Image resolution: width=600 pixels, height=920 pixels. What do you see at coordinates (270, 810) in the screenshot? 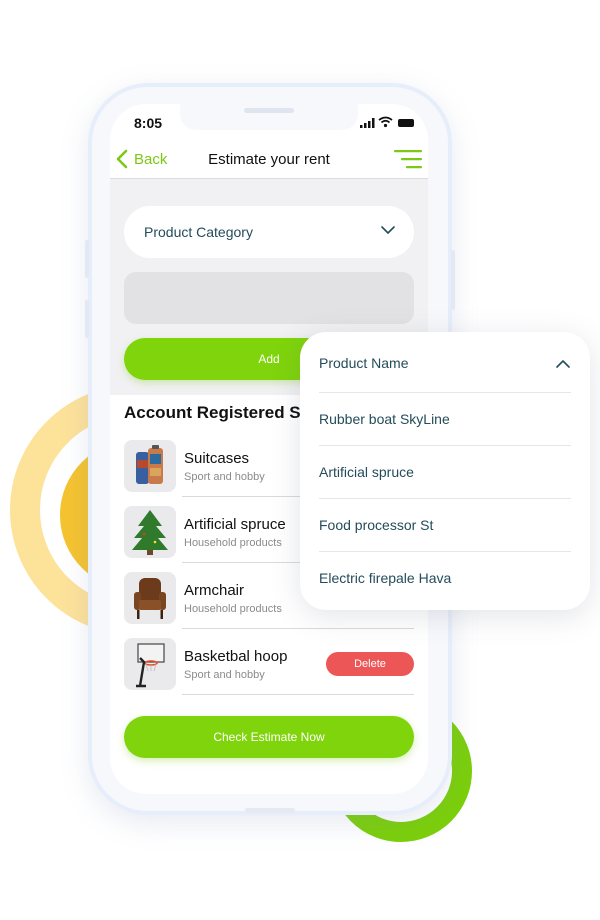
I see `home-indicator` at bounding box center [270, 810].